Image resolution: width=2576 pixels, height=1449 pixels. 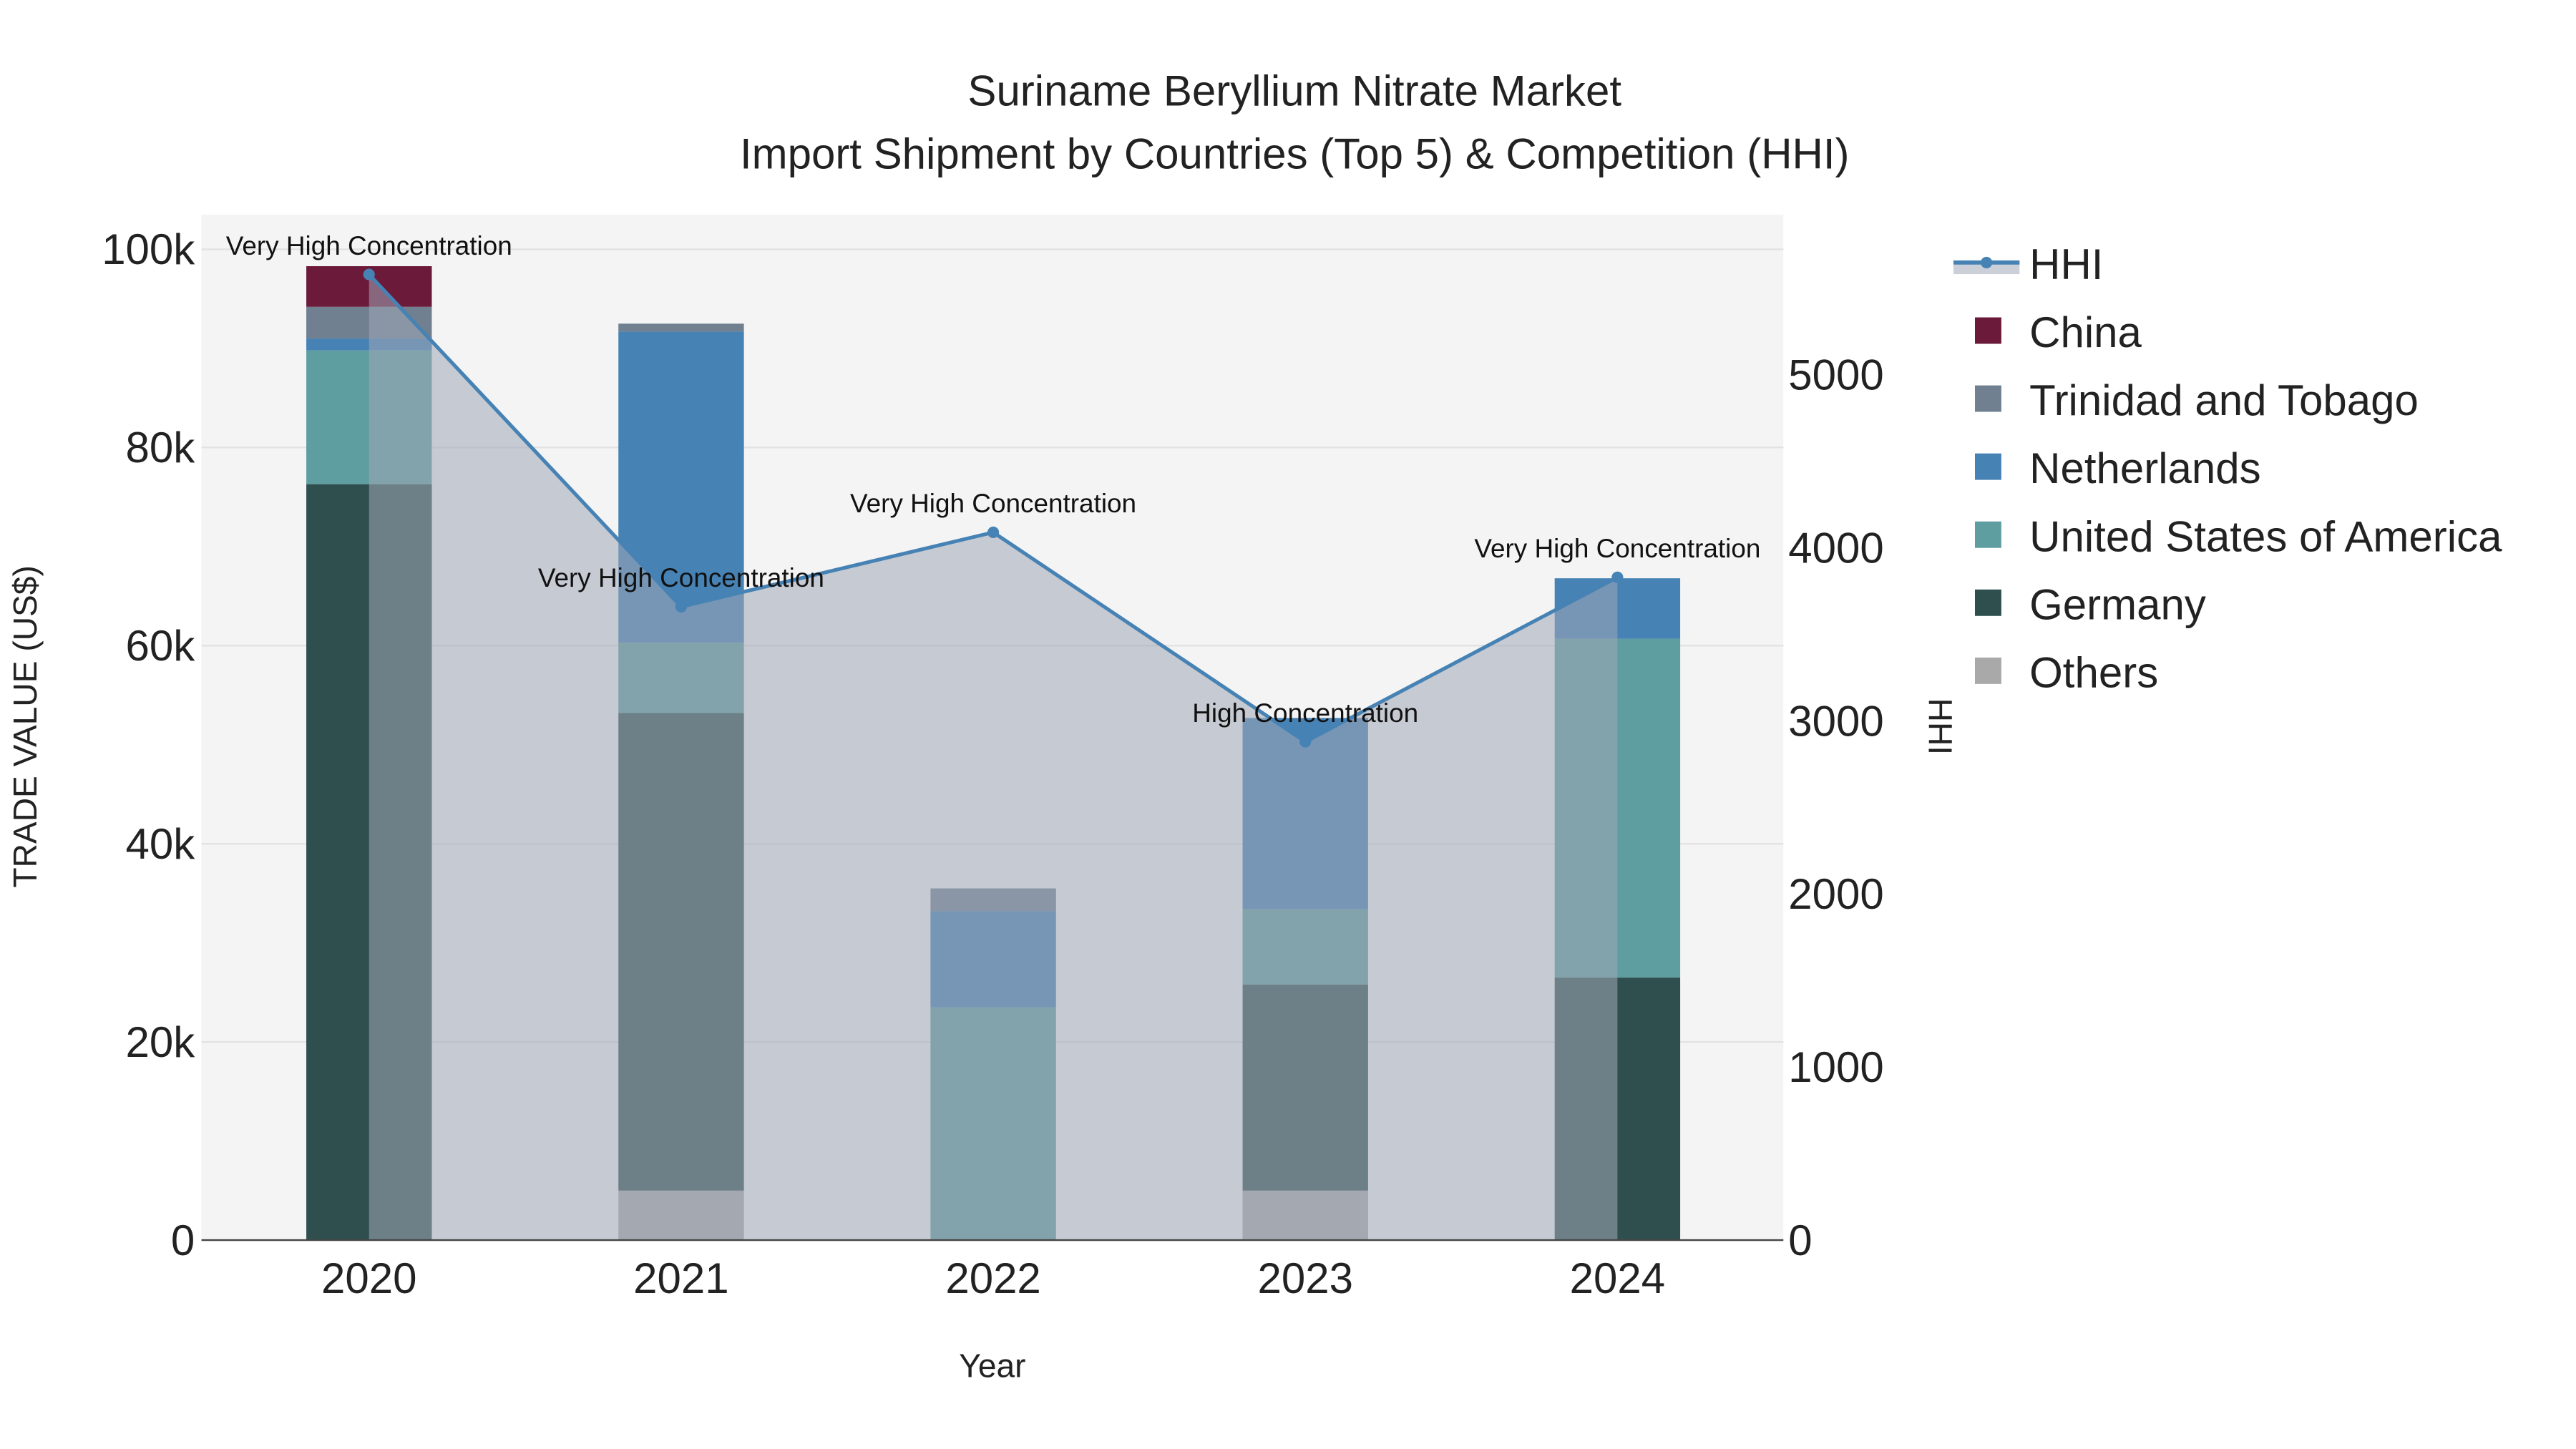 I want to click on y2-tick-label: 5000, so click(x=1835, y=375).